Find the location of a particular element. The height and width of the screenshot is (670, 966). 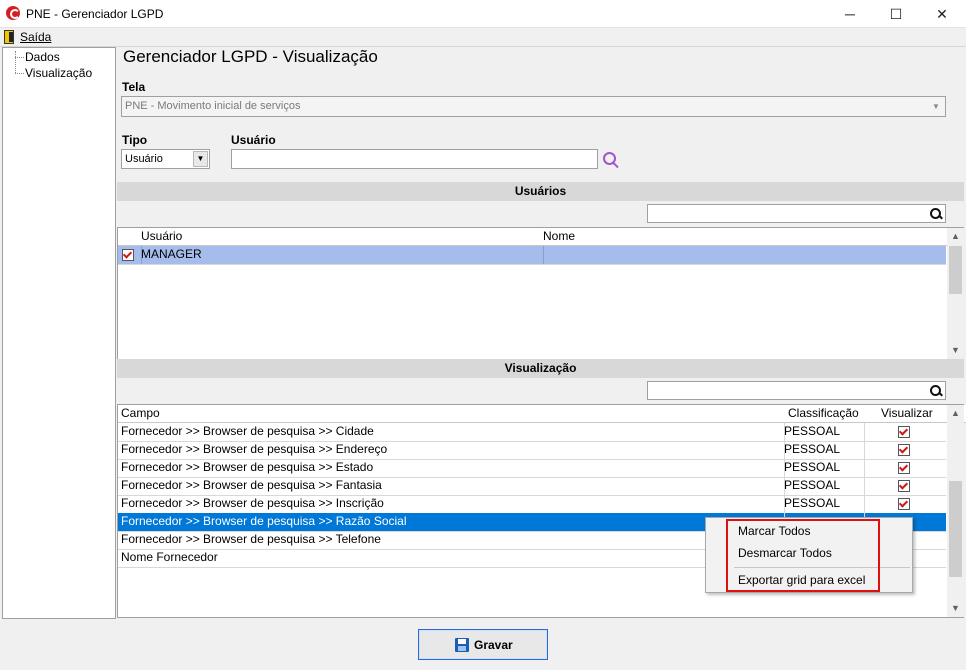

visualizacao-filter-input is located at coordinates (796, 390).